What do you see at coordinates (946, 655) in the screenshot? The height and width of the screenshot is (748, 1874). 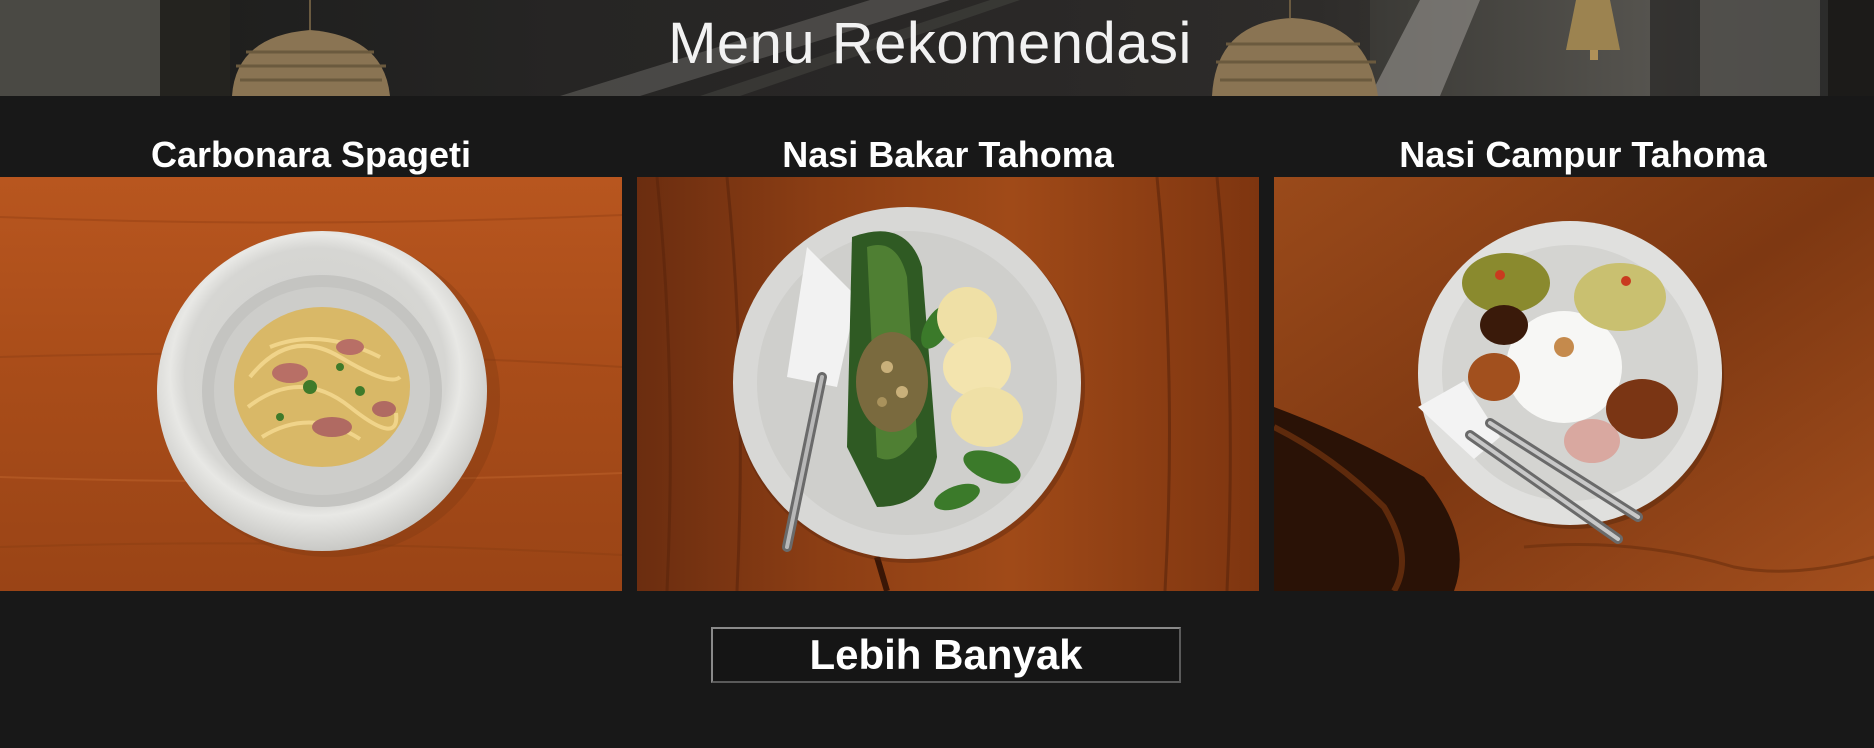 I see `more-menu-button: Lebih Banyak` at bounding box center [946, 655].